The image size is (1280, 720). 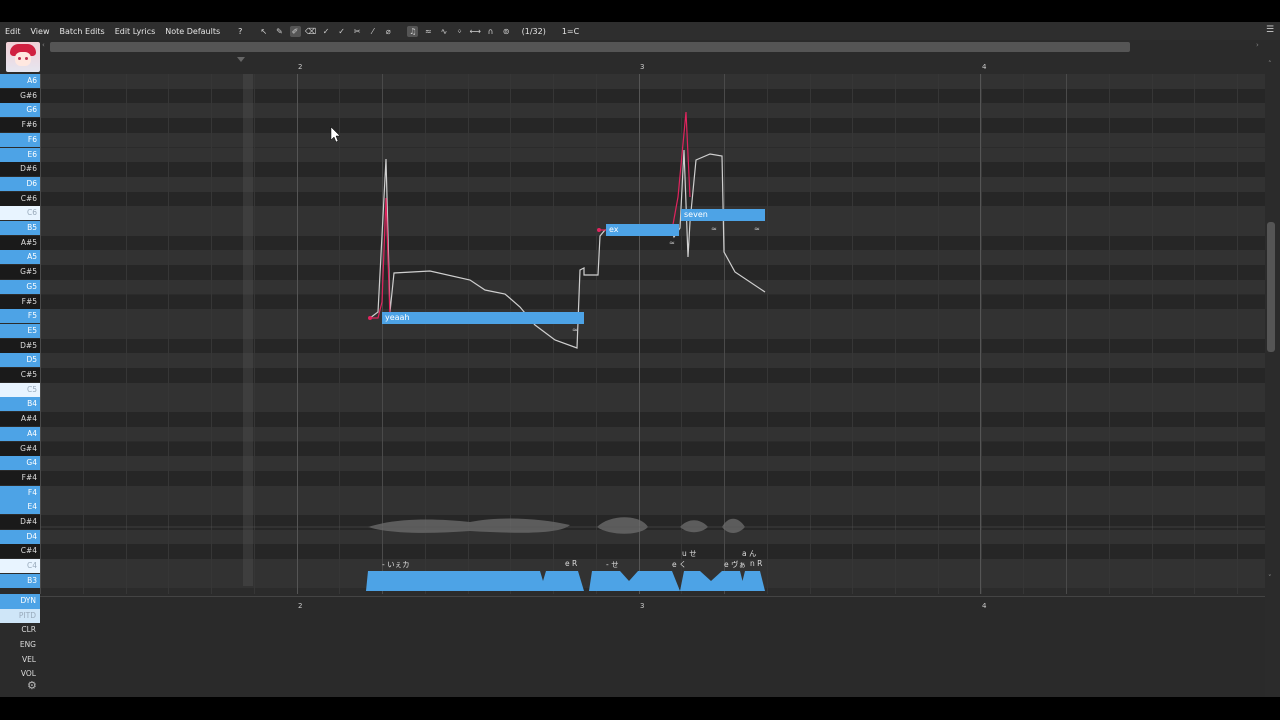 What do you see at coordinates (679, 564) in the screenshot?
I see `phoneme-label: e く` at bounding box center [679, 564].